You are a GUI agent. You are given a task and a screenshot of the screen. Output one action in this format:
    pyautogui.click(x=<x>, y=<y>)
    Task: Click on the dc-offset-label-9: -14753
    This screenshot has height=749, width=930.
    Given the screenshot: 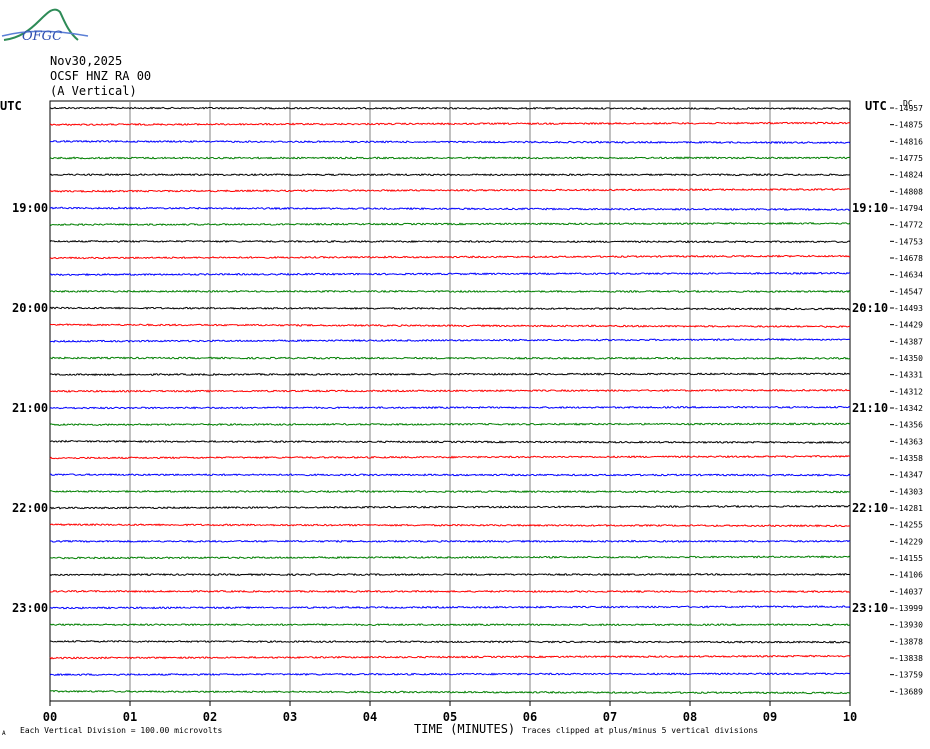 What is the action you would take?
    pyautogui.click(x=908, y=241)
    